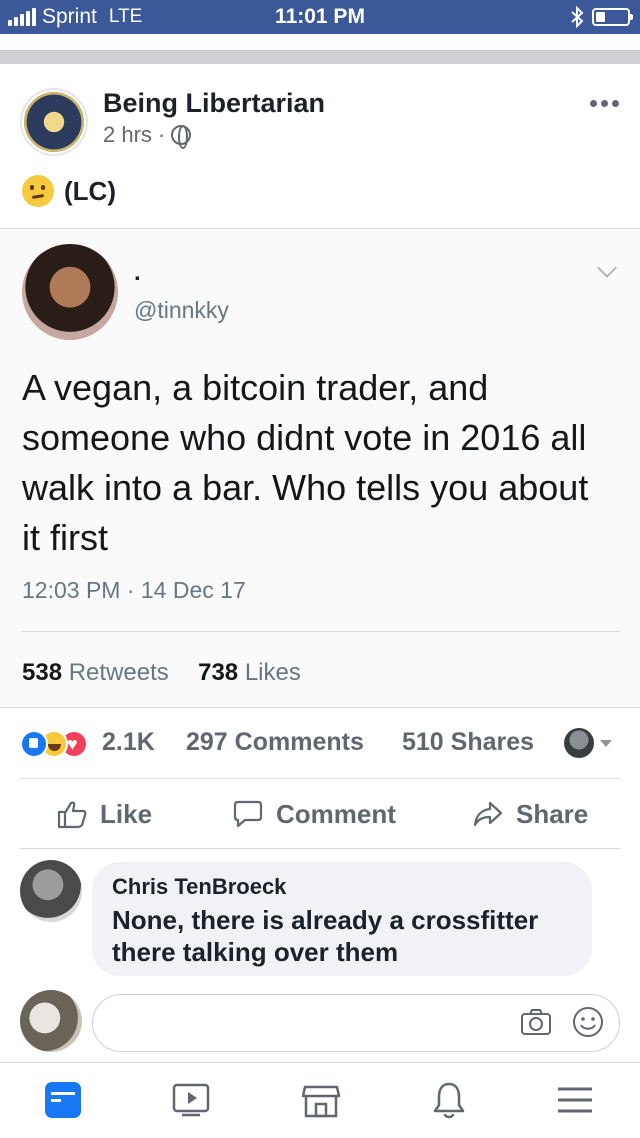  I want to click on action-bar: Like Comment Share, so click(320, 814).